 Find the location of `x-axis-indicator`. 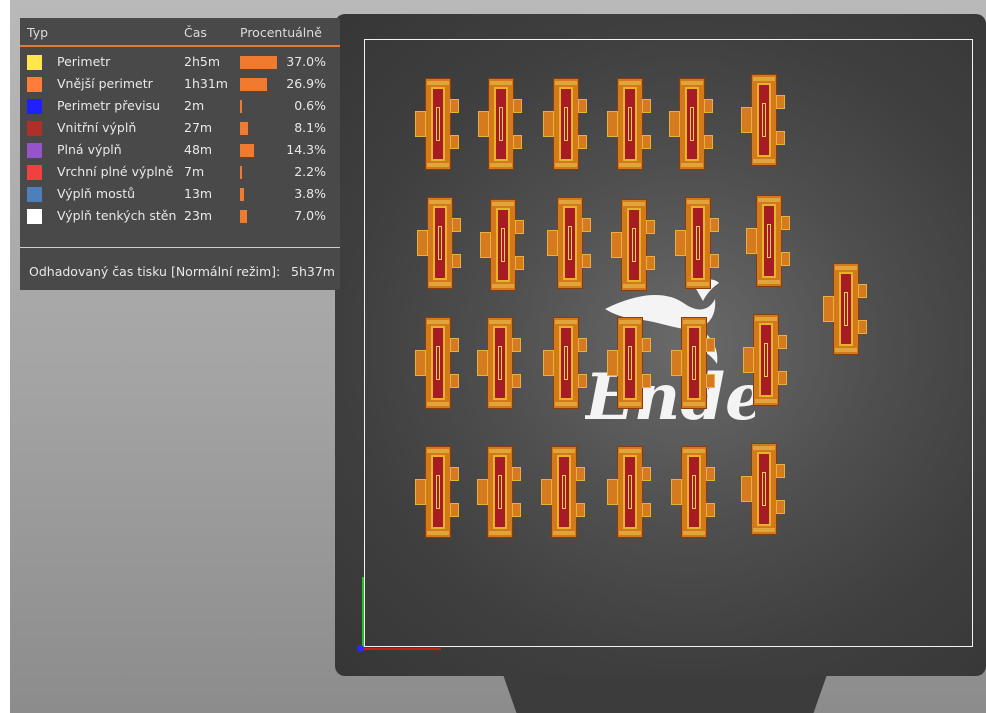

x-axis-indicator is located at coordinates (402, 649).